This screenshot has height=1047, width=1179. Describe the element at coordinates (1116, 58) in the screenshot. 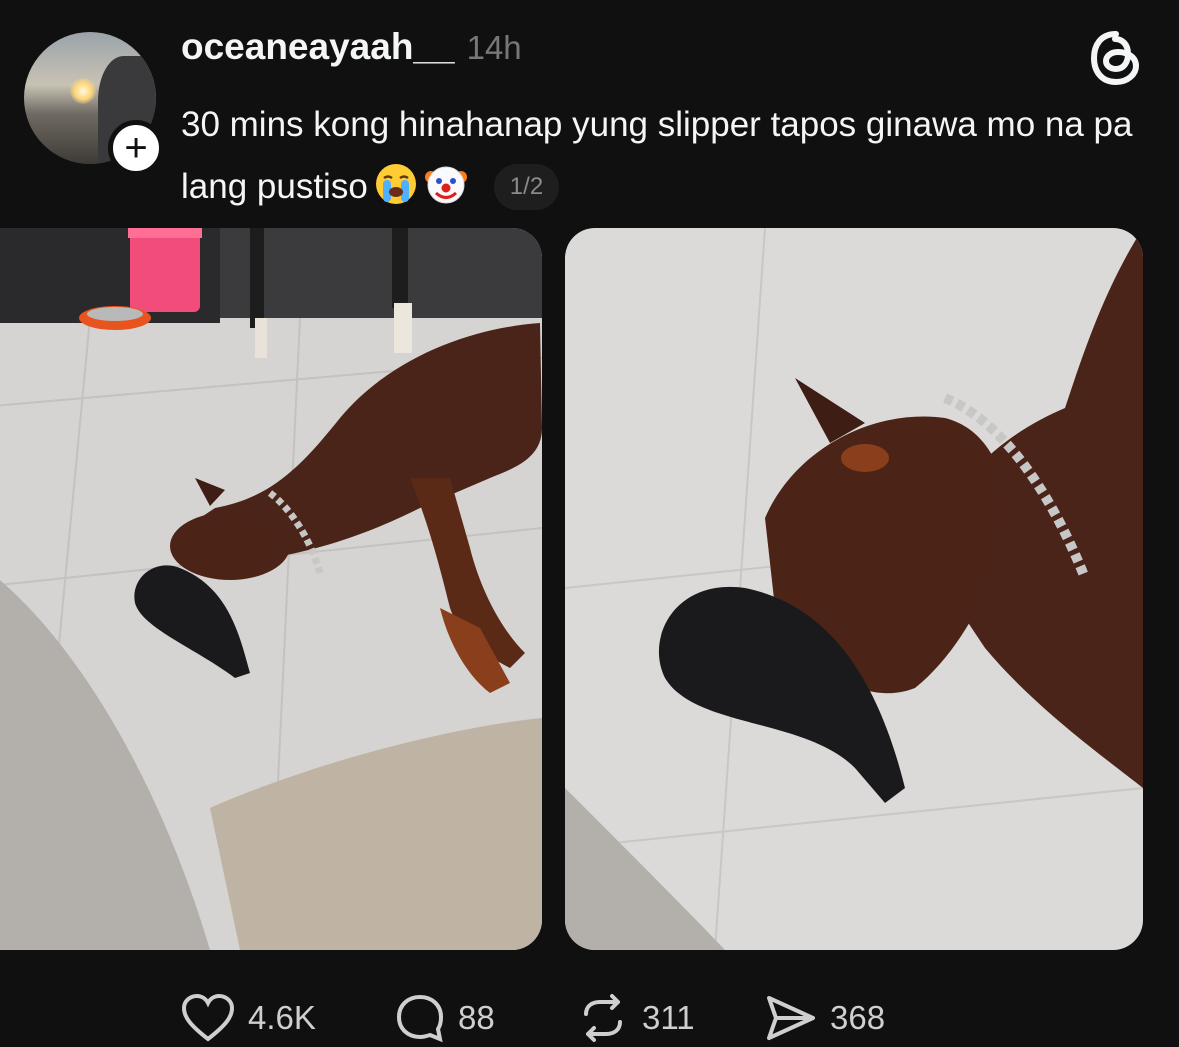

I see `threads-logo-icon` at that location.